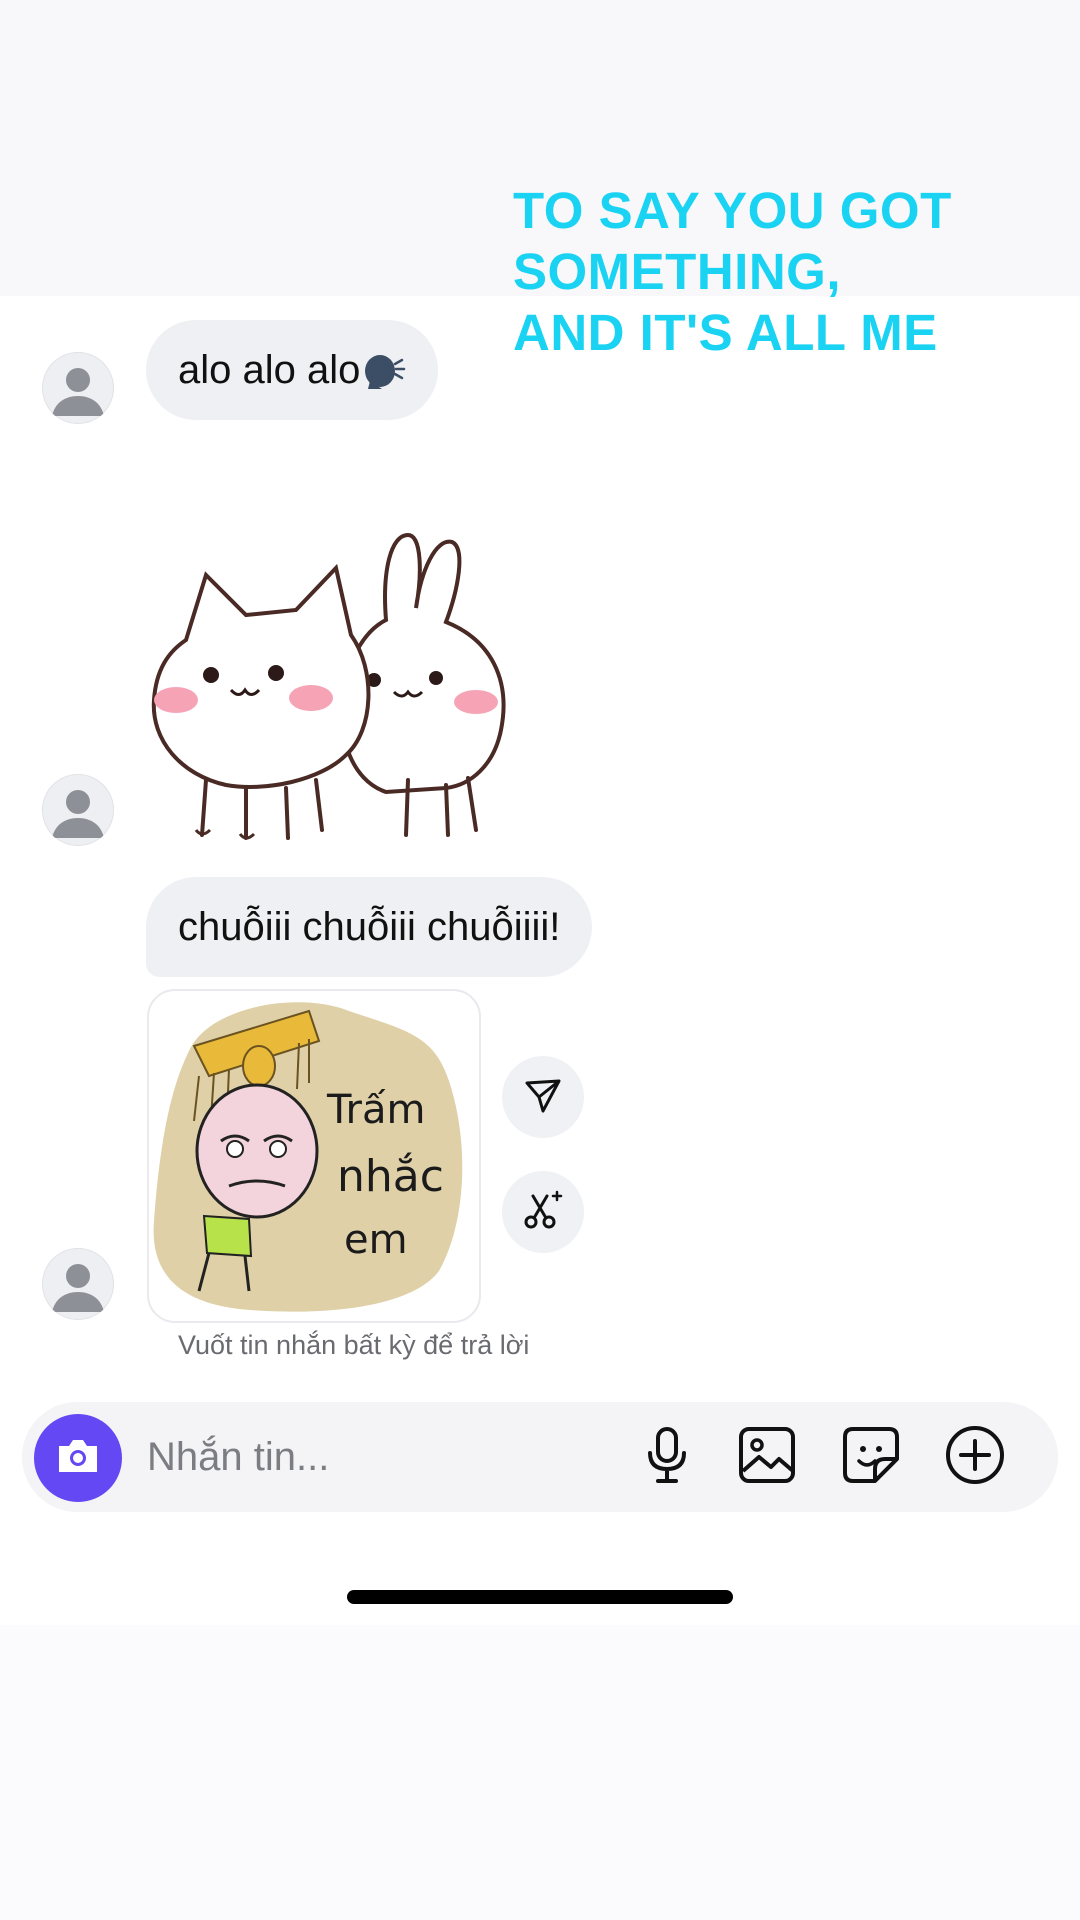 Image resolution: width=1080 pixels, height=1920 pixels. I want to click on message-text: chuỗiii chuỗiii chuỗiiii!, so click(369, 927).